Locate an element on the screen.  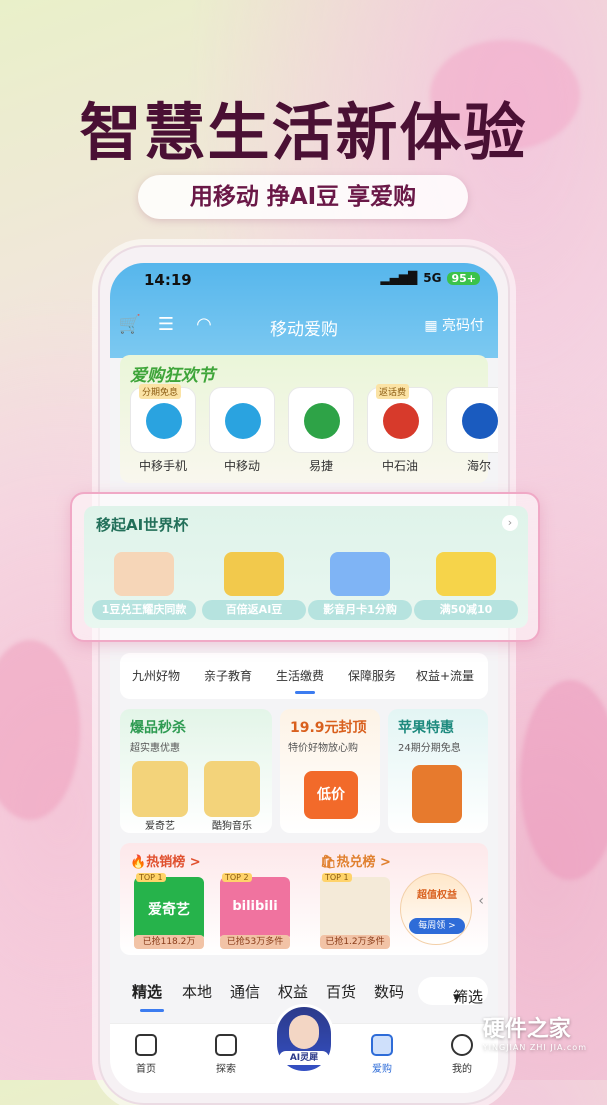
hero-headline: 智慧生活新体验 is located at coordinates (303, 132).